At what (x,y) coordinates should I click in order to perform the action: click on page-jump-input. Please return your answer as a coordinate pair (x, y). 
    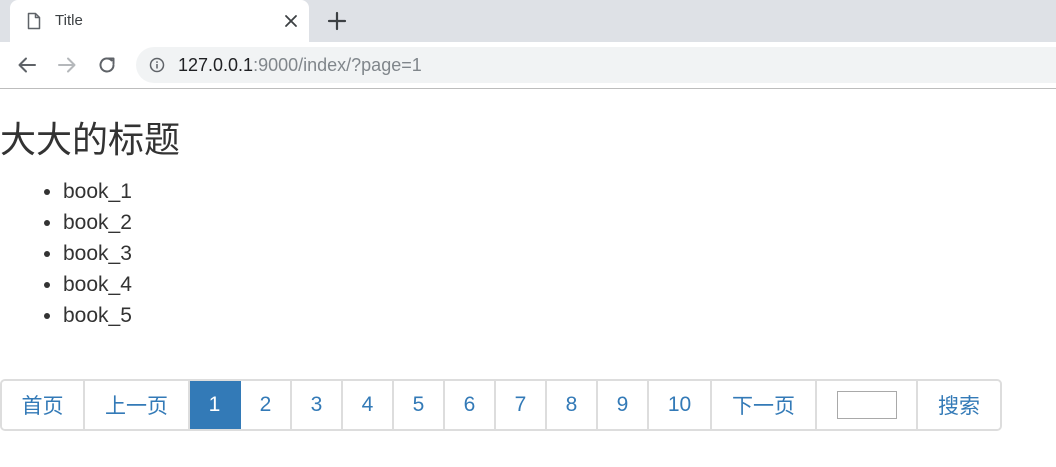
    Looking at the image, I should click on (866, 405).